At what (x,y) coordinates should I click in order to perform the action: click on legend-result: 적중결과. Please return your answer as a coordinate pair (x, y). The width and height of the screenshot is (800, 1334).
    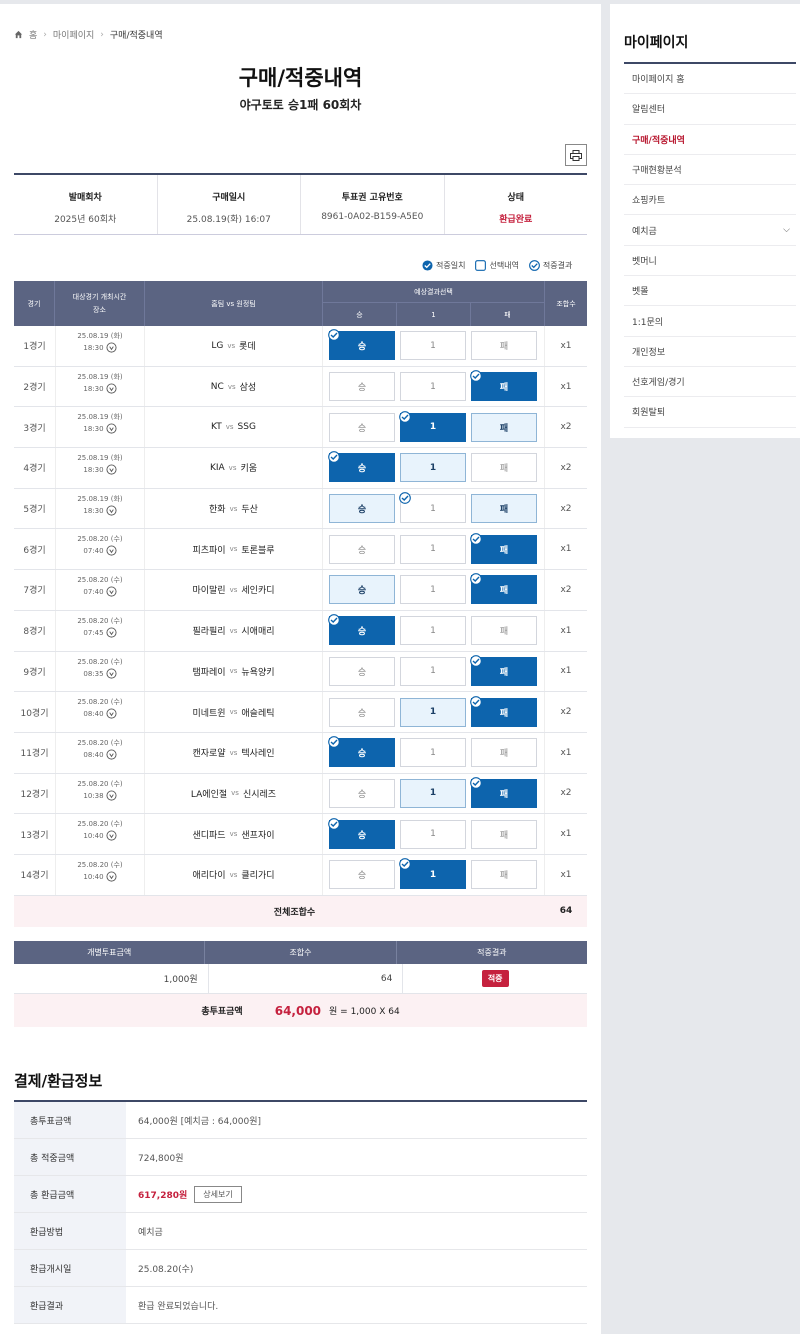
    Looking at the image, I should click on (550, 265).